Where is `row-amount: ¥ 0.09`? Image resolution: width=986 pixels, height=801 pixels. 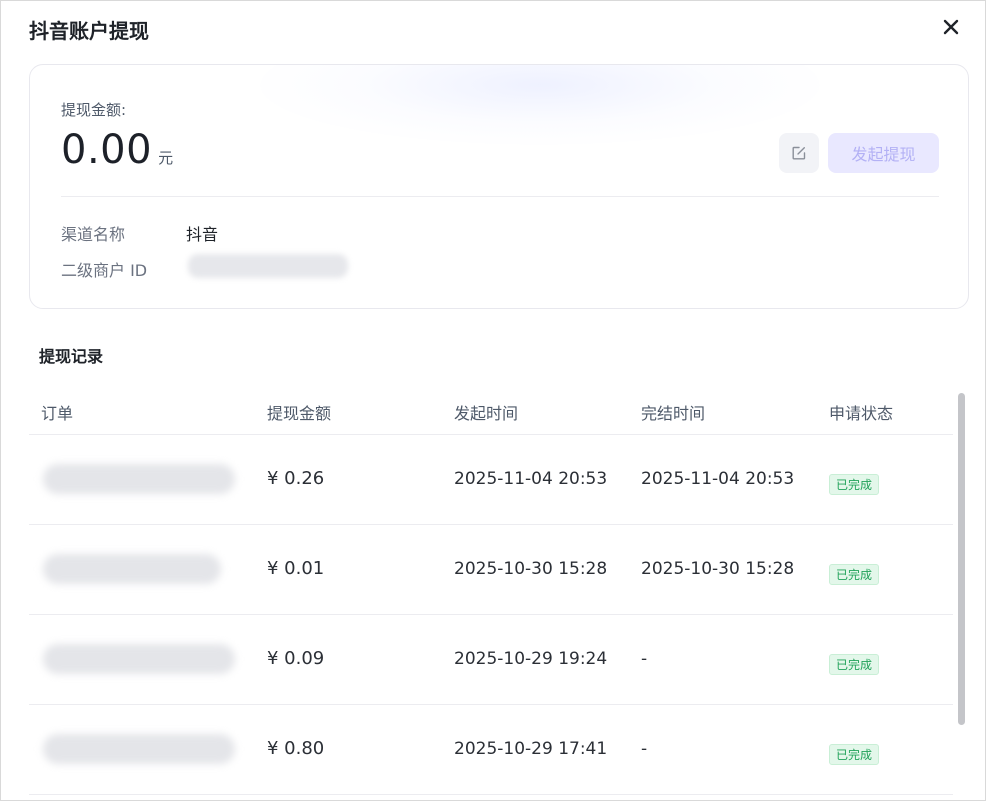
row-amount: ¥ 0.09 is located at coordinates (296, 658).